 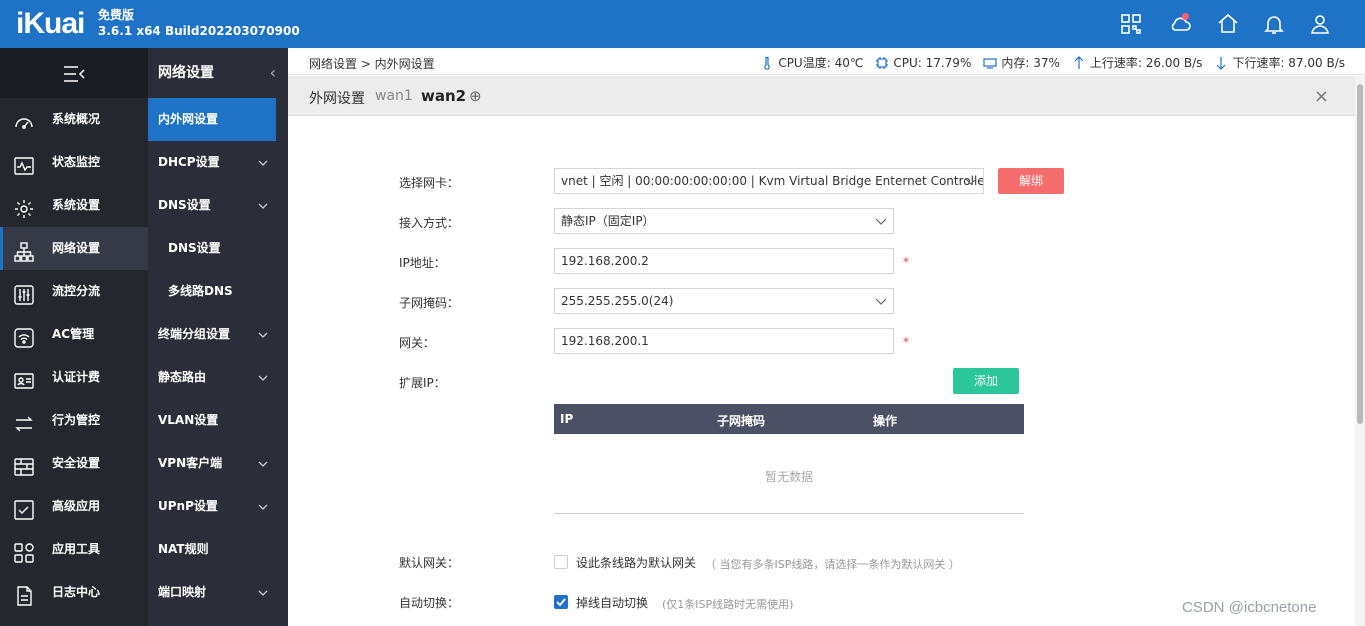 What do you see at coordinates (429, 603) in the screenshot?
I see `auto-switch-label: 自动切换：` at bounding box center [429, 603].